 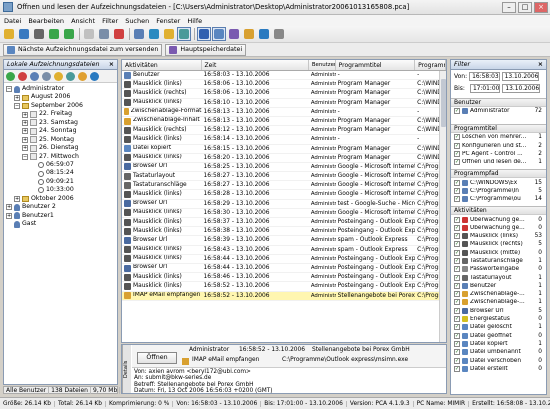 I want to click on new-button, so click(x=89, y=34).